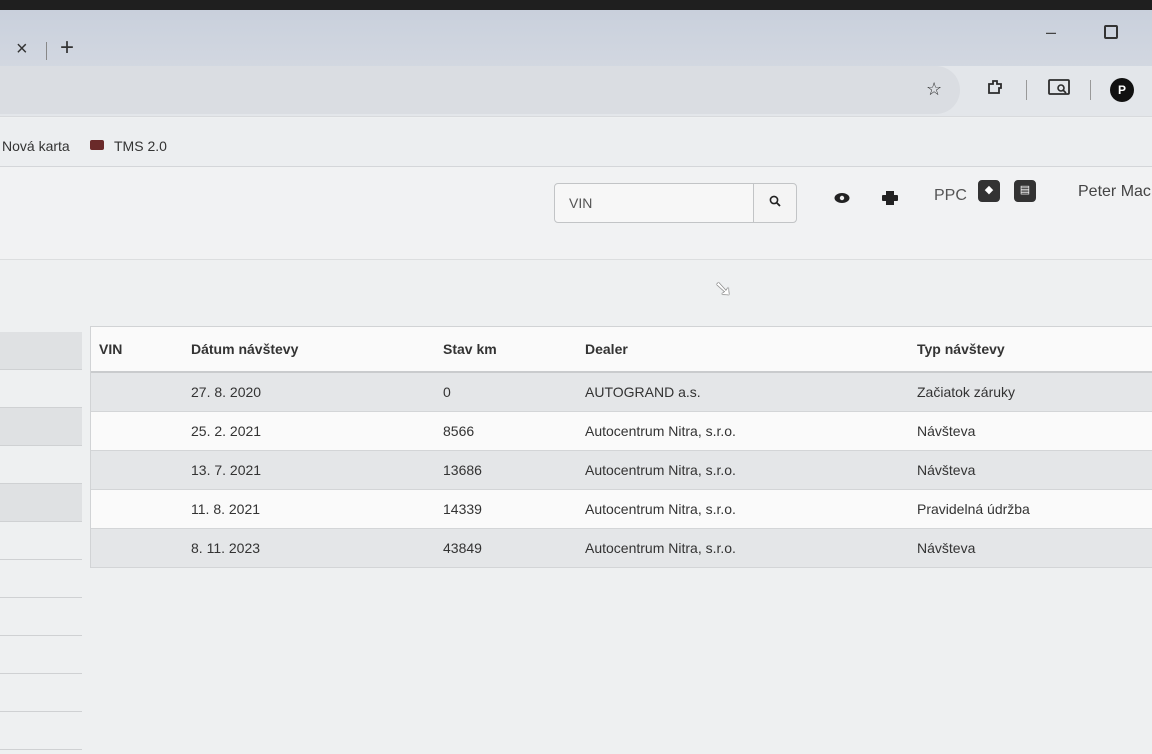 The height and width of the screenshot is (754, 1152). What do you see at coordinates (46, 51) in the screenshot?
I see `tab-divider` at bounding box center [46, 51].